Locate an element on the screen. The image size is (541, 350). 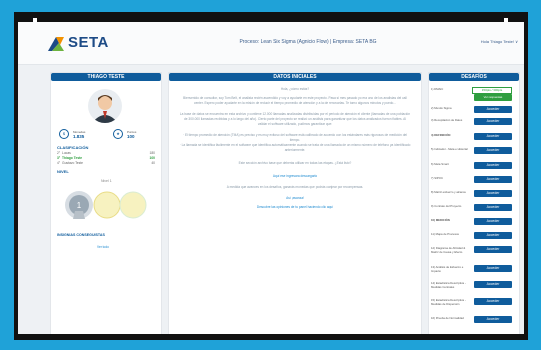
challenge-score: 150pts / 300pts is located at coordinates (492, 90).